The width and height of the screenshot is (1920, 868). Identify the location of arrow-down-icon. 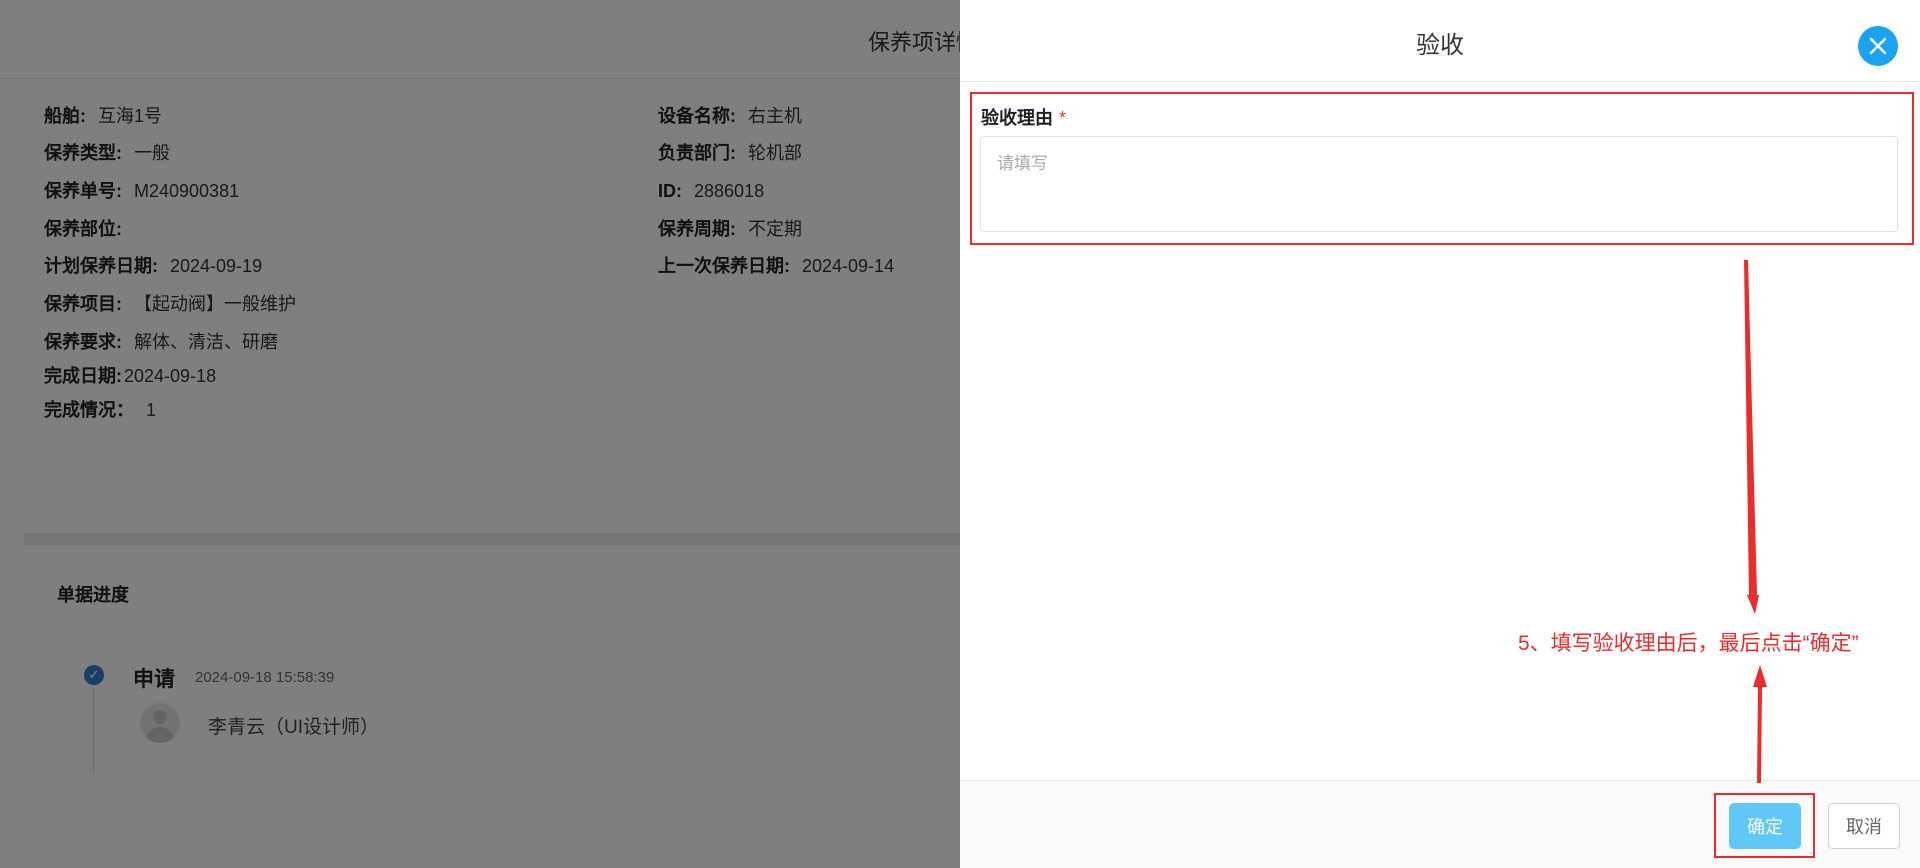
(1751, 437).